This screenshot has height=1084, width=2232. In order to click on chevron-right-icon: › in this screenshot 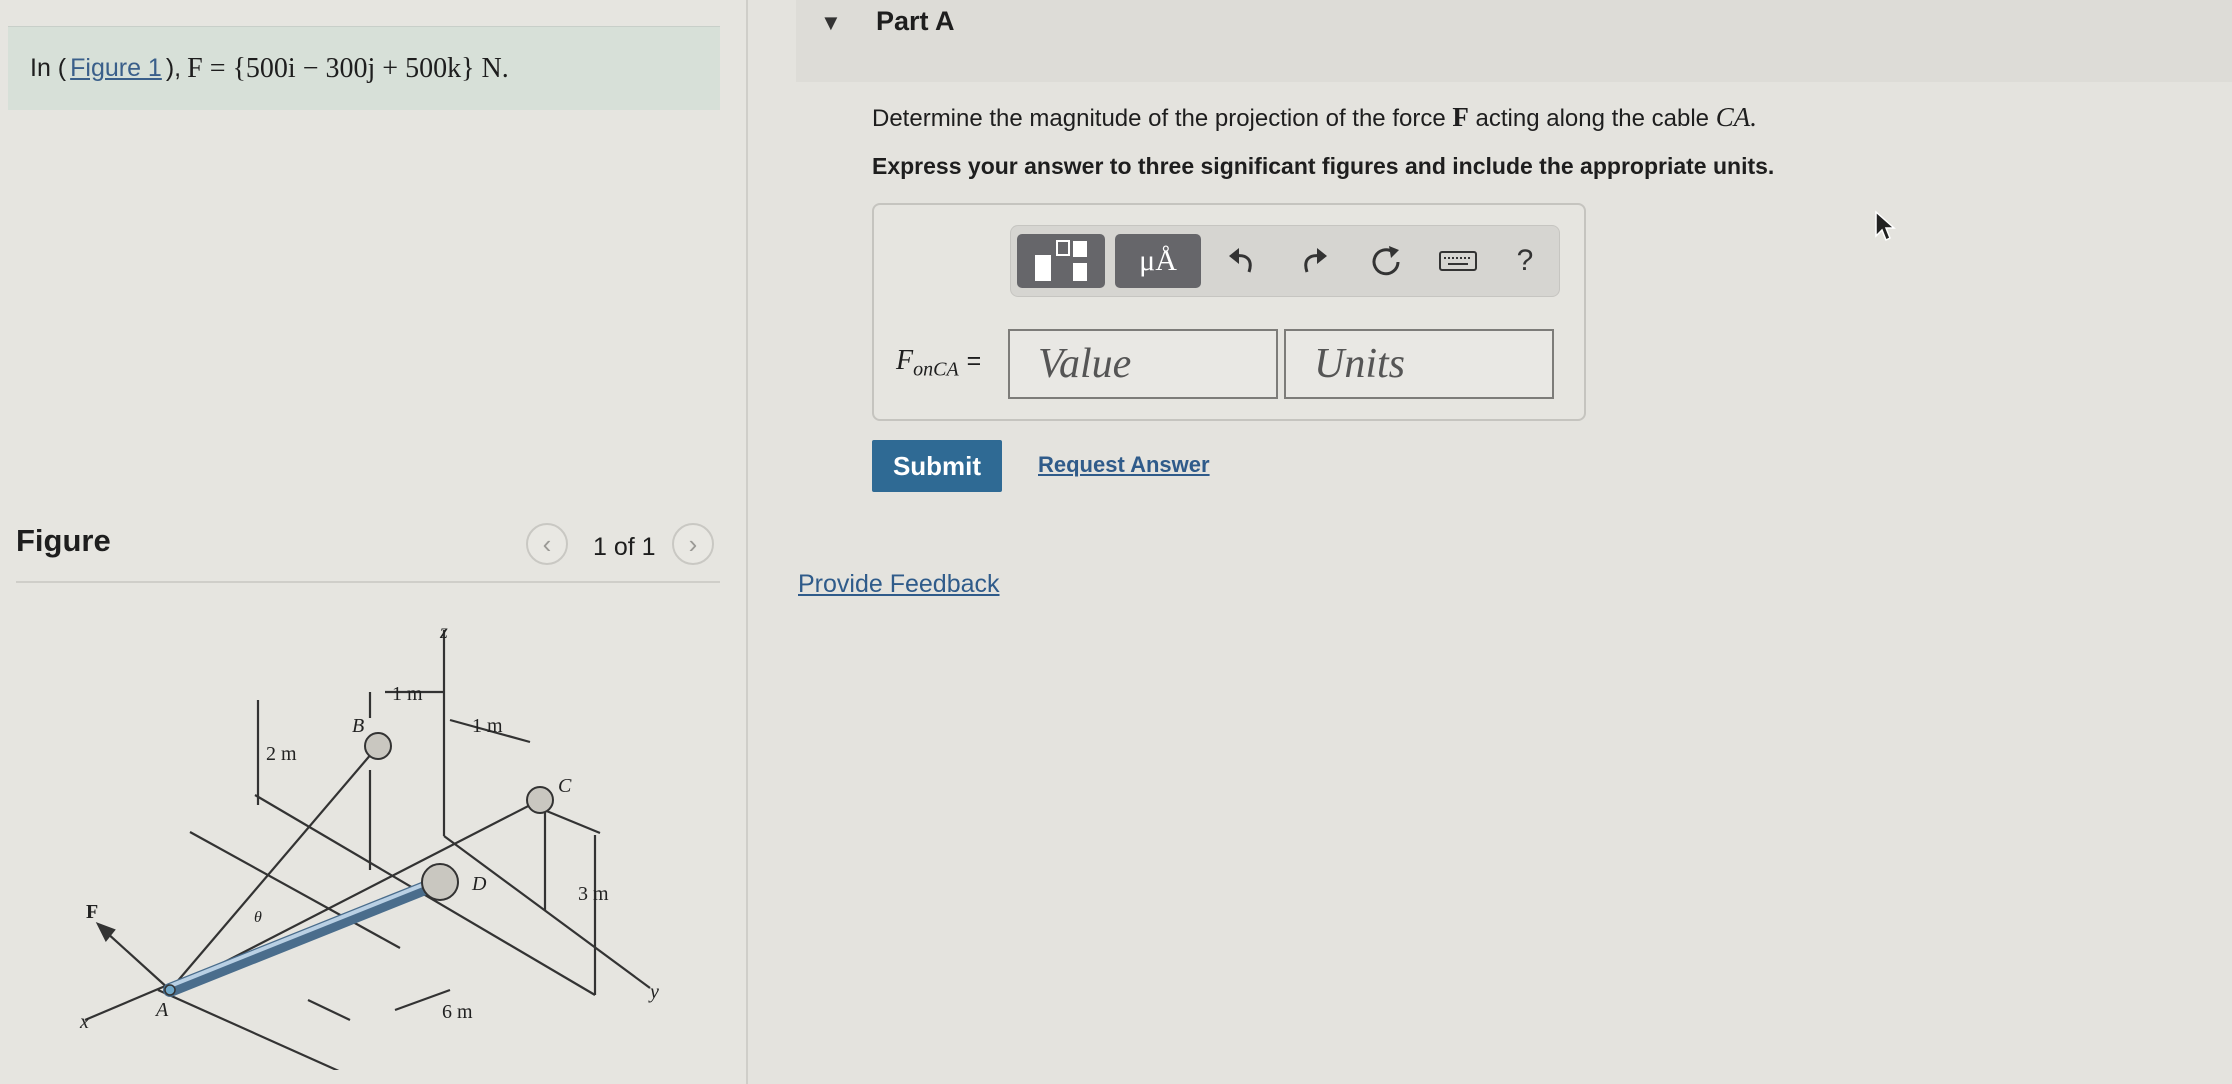, I will do `click(693, 543)`.